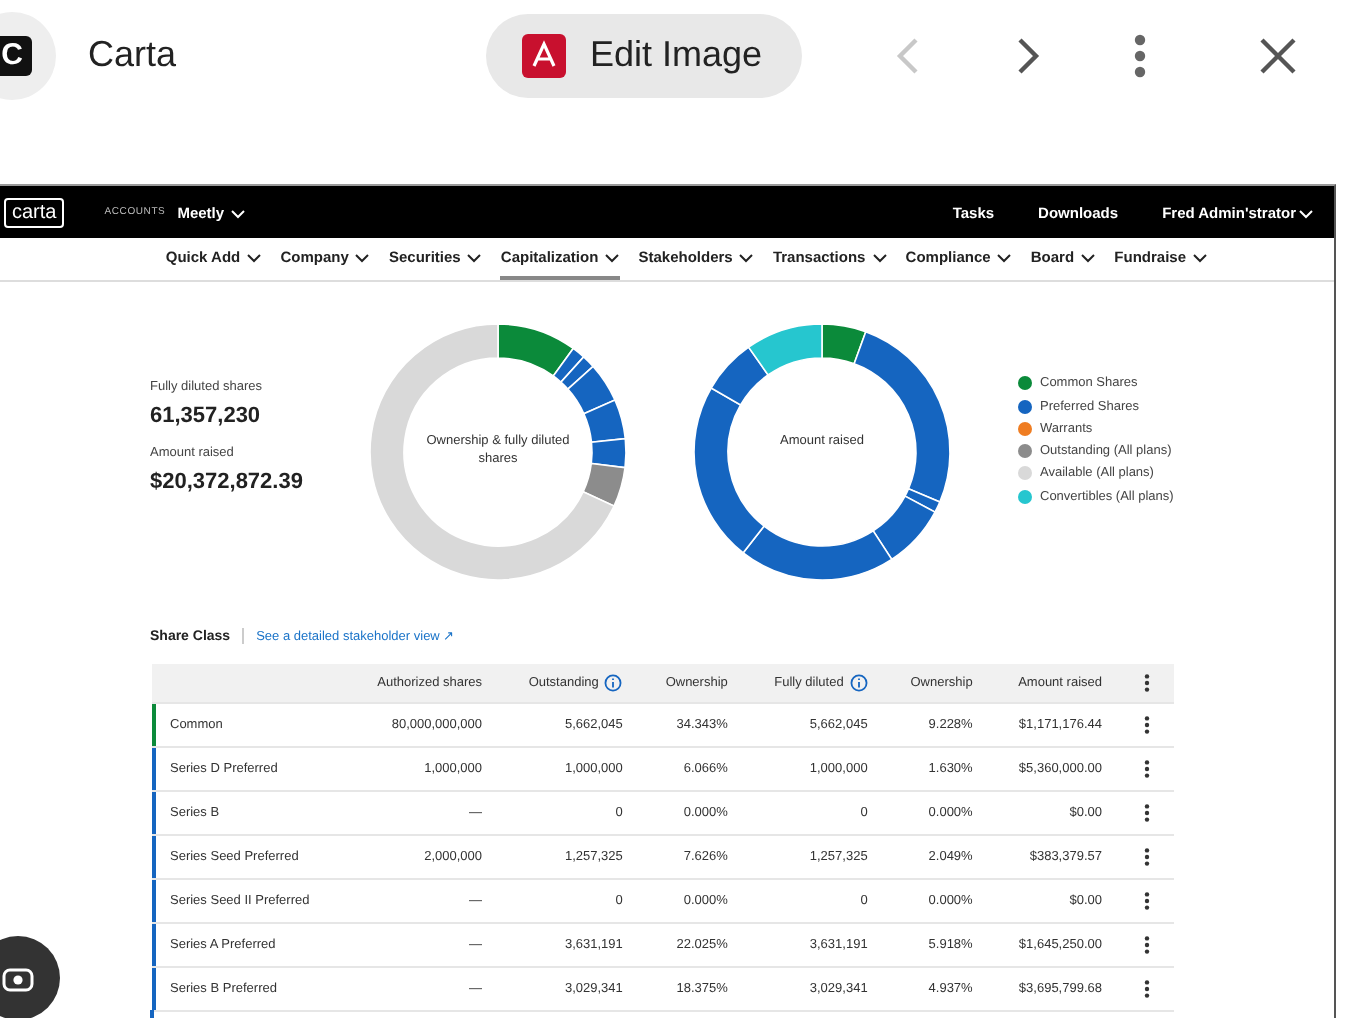 The width and height of the screenshot is (1360, 1018). I want to click on site-logo: C, so click(28, 55).